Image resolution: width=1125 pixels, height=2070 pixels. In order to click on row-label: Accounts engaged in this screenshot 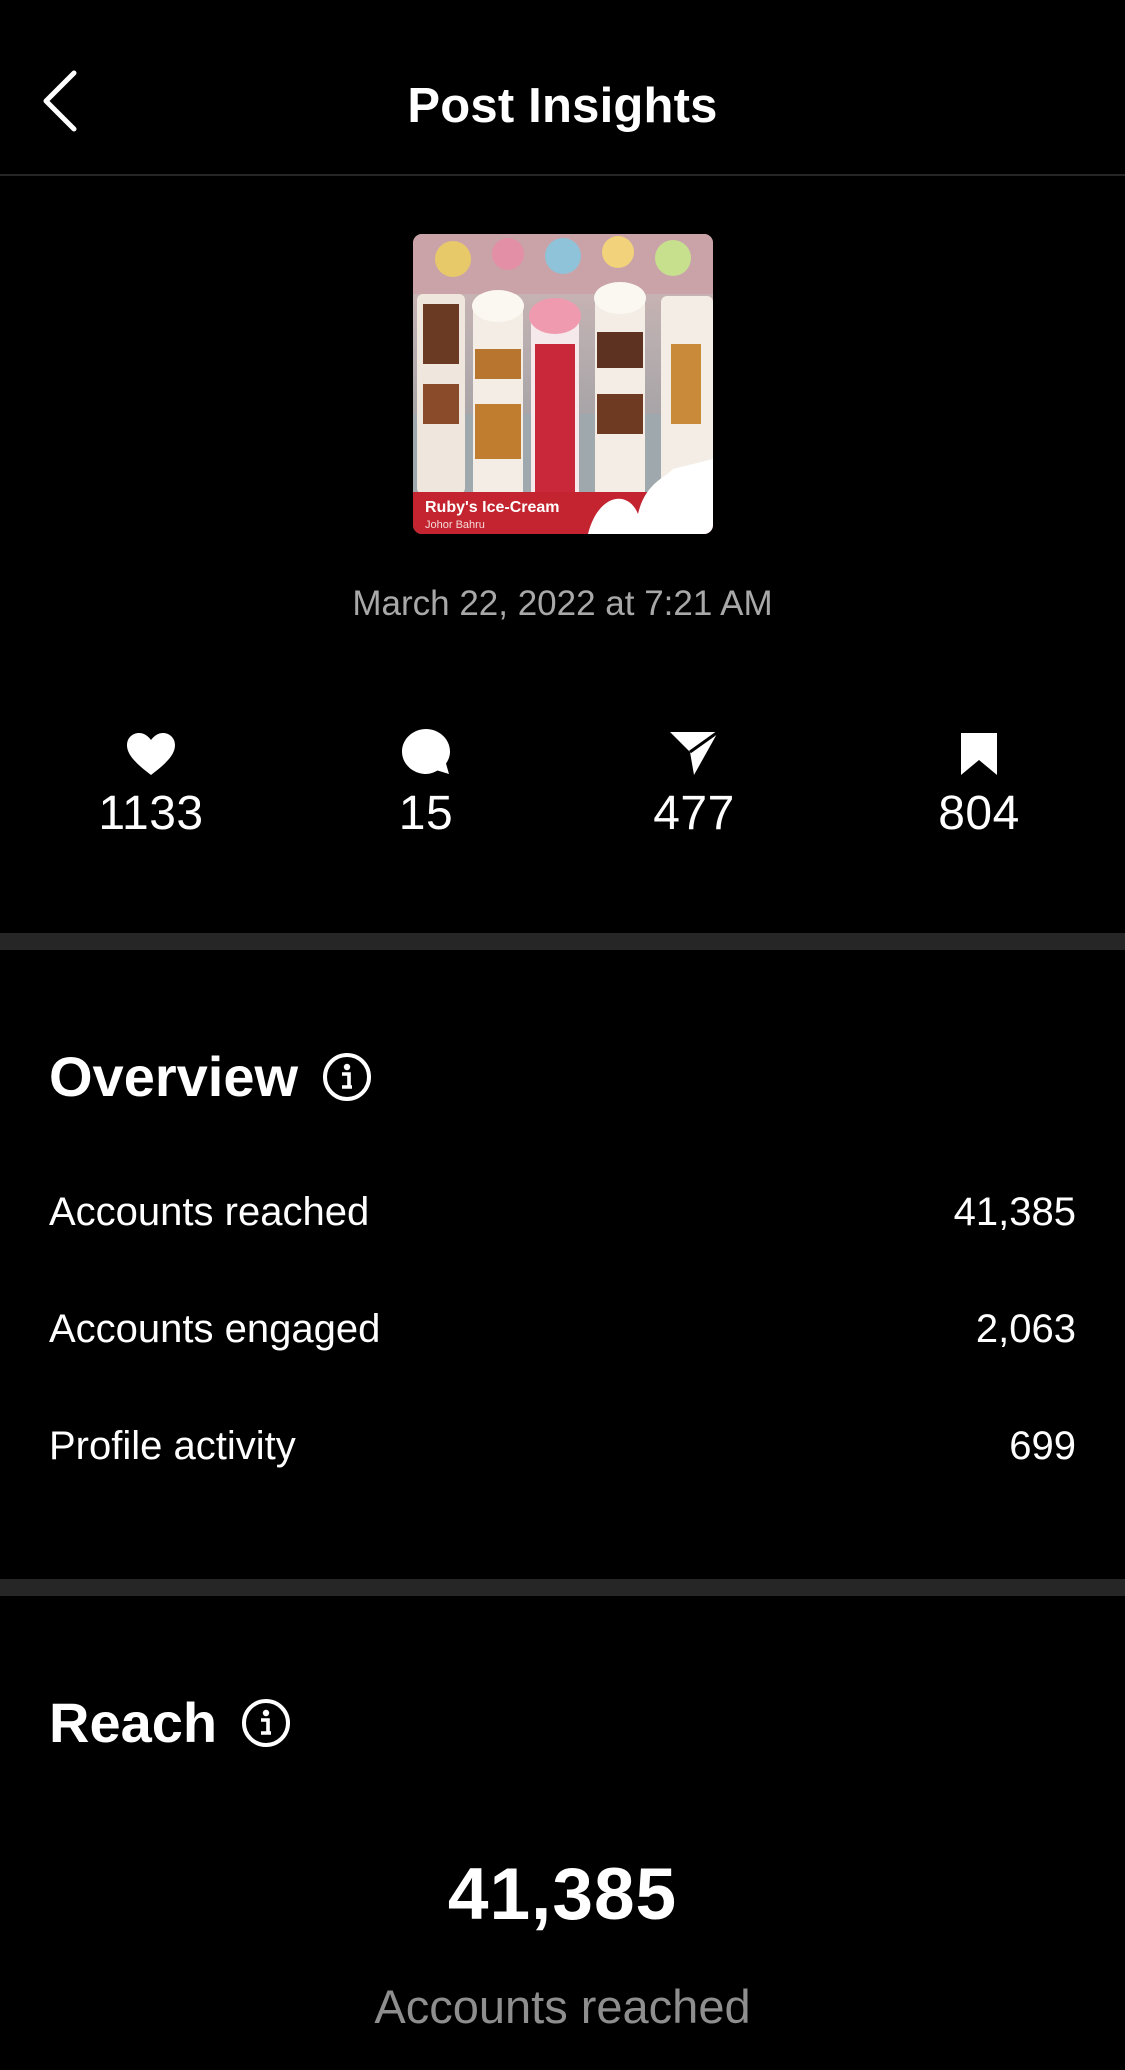, I will do `click(215, 1329)`.